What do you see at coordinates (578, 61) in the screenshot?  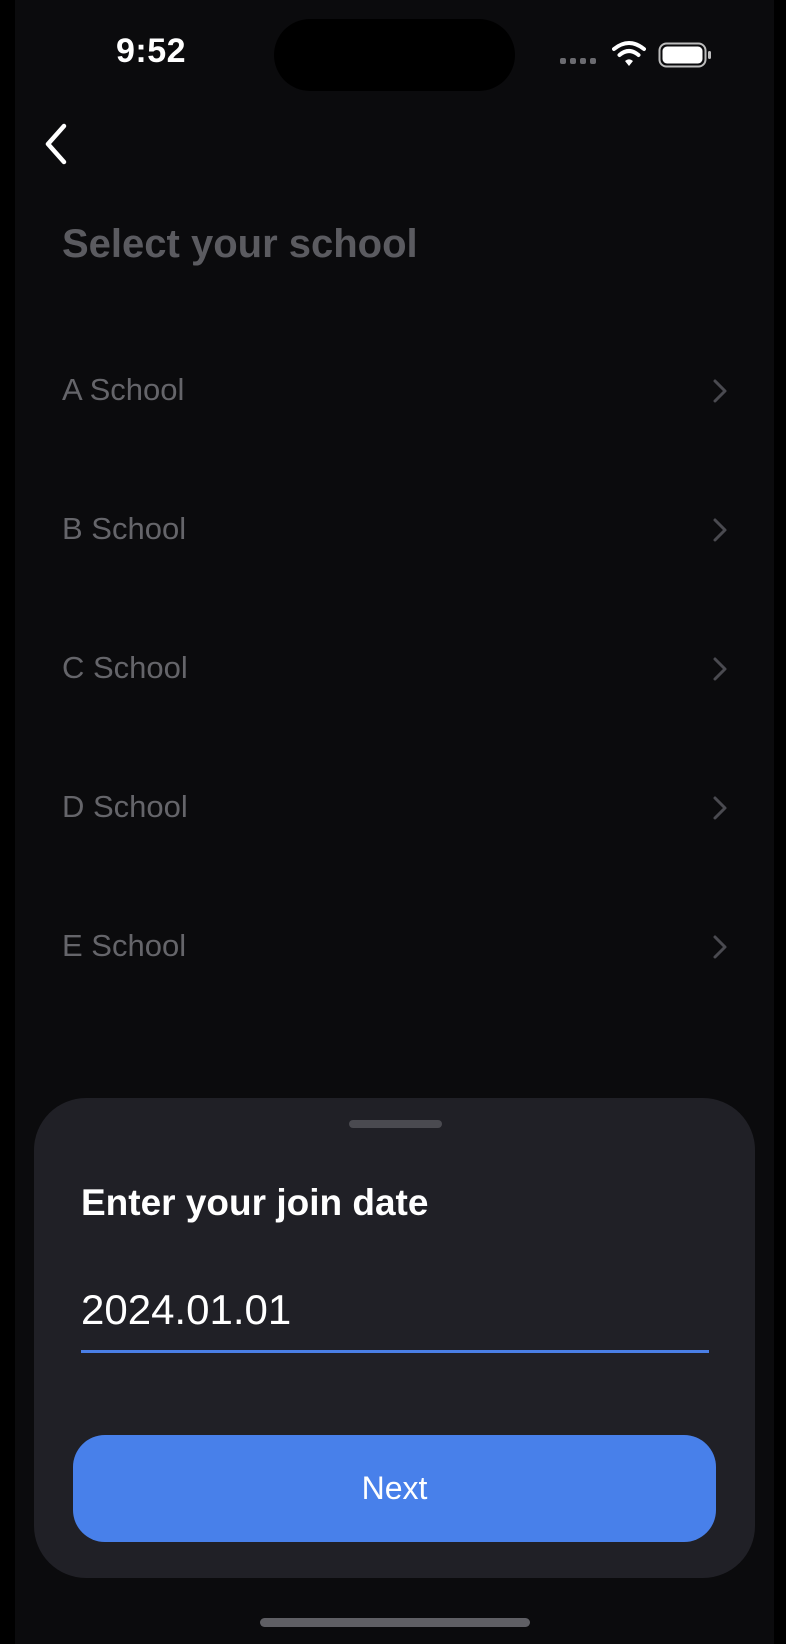 I see `cellular-signal-icon` at bounding box center [578, 61].